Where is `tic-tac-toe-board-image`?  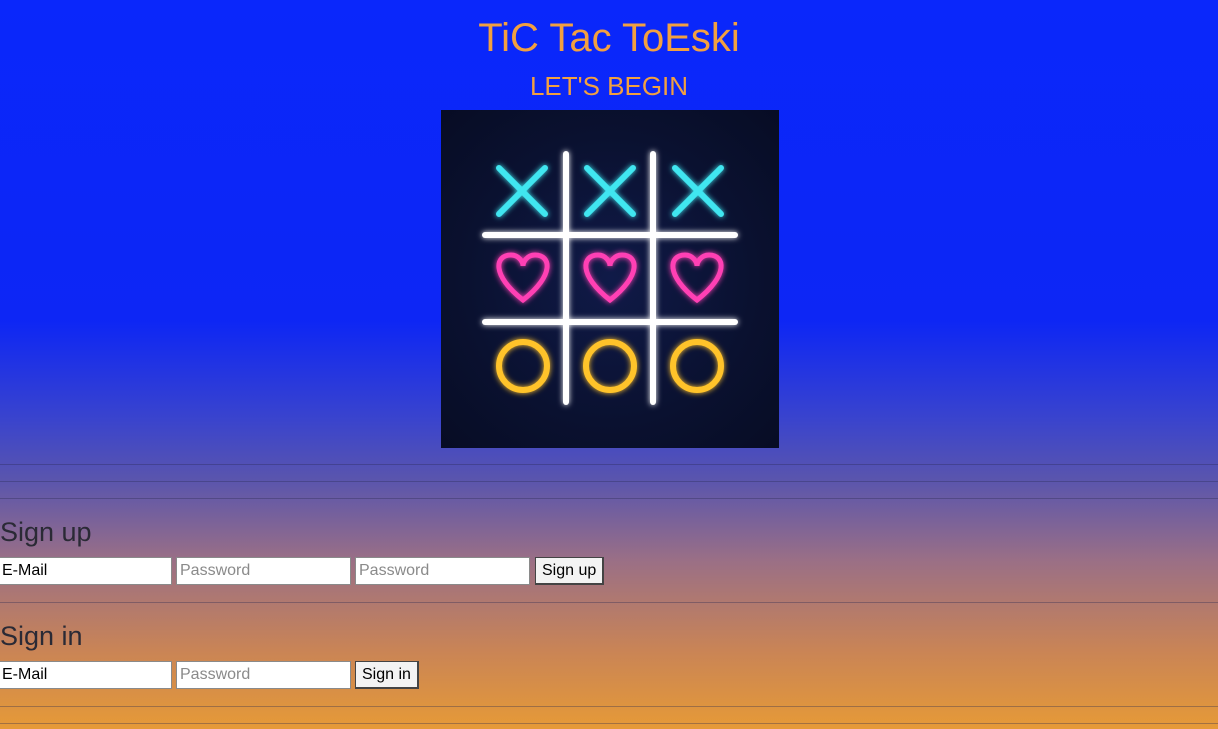
tic-tac-toe-board-image is located at coordinates (610, 279).